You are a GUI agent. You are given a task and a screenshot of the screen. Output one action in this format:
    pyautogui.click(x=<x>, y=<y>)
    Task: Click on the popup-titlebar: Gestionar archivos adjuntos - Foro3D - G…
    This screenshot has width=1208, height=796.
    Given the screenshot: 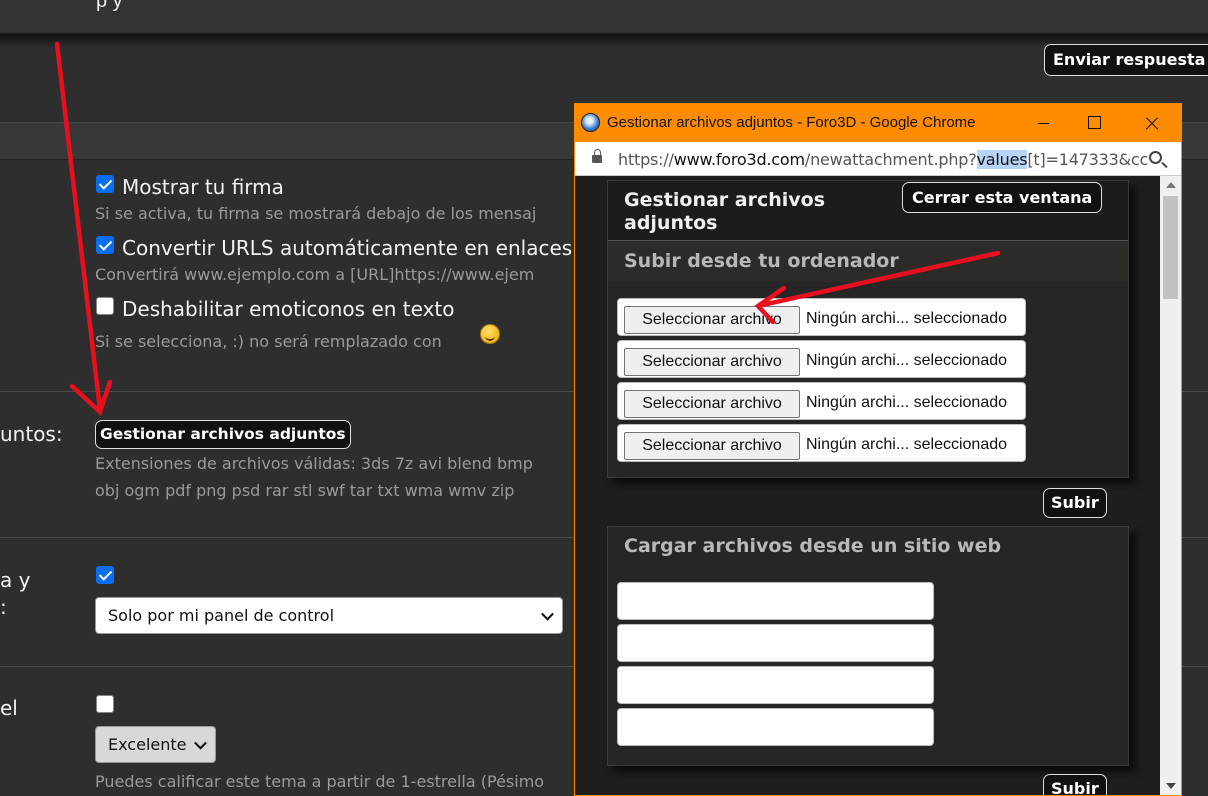 What is the action you would take?
    pyautogui.click(x=878, y=123)
    